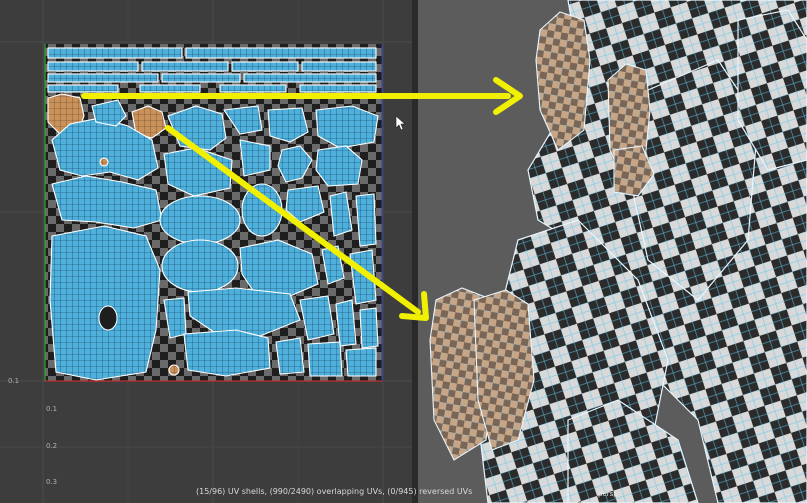  I want to click on v-tick-label: 0.1, so click(52, 409).